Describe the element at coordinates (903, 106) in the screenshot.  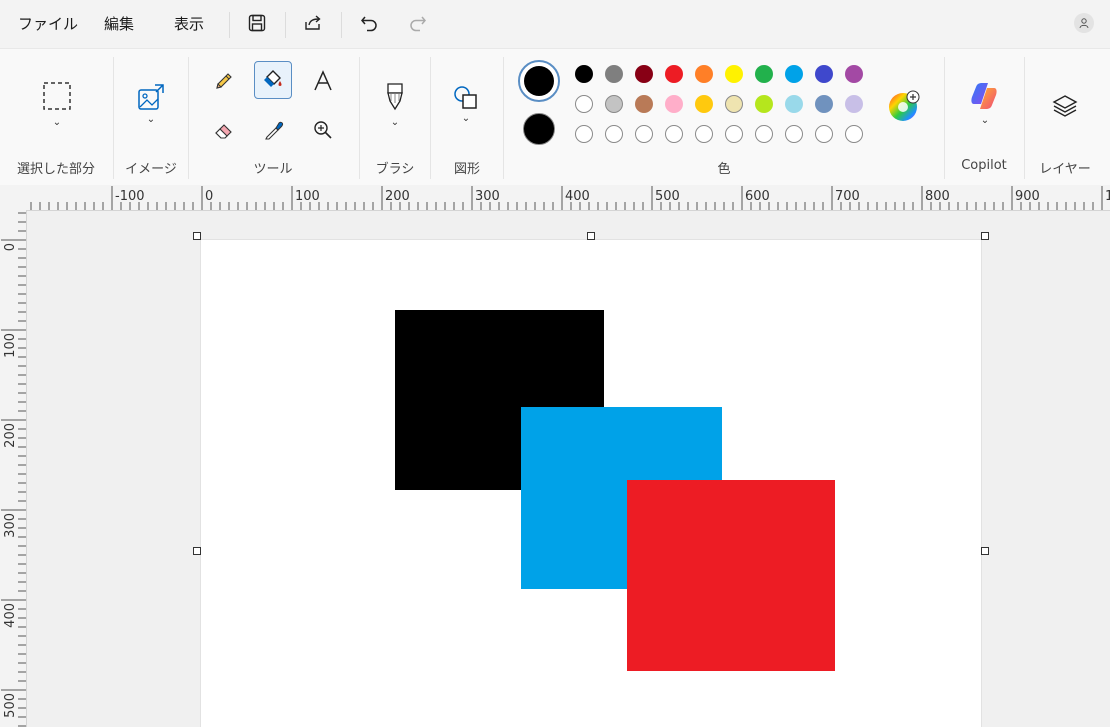
I see `edit-colors-icon` at that location.